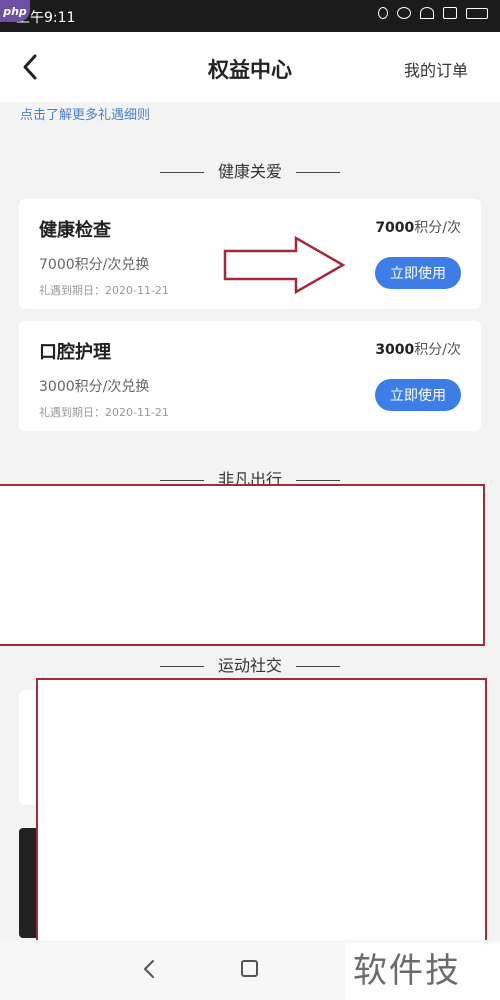 This screenshot has width=500, height=1000. I want to click on card-points: 3000积分/次, so click(418, 349).